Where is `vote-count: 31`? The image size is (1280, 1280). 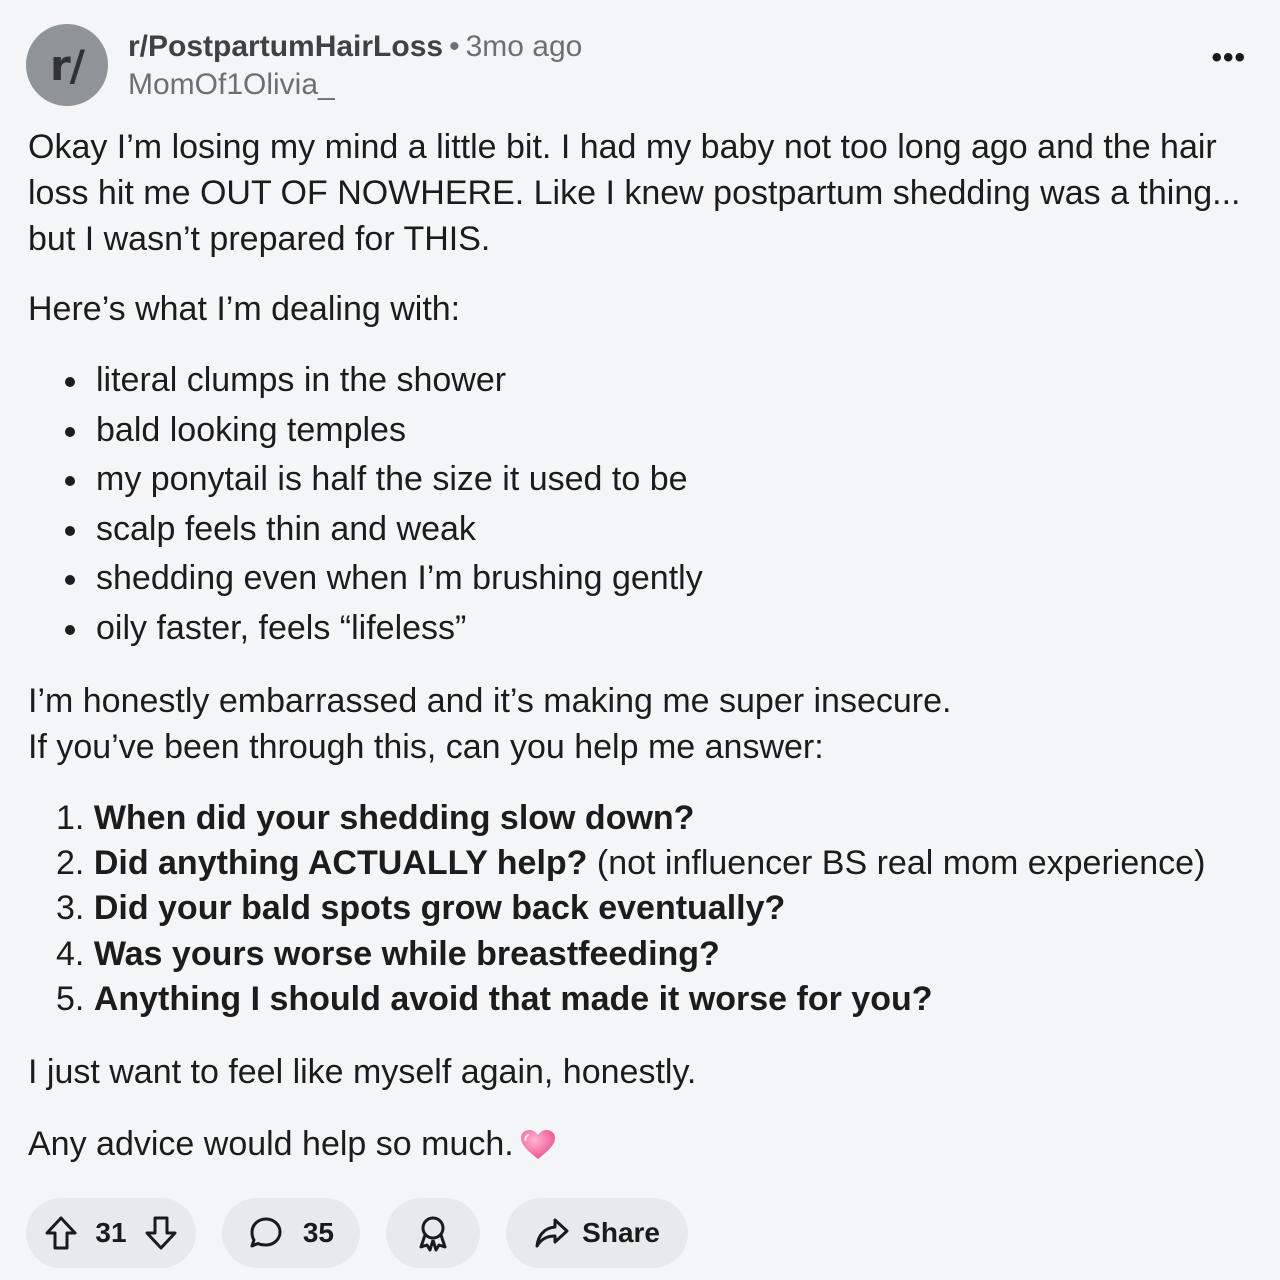
vote-count: 31 is located at coordinates (111, 1232).